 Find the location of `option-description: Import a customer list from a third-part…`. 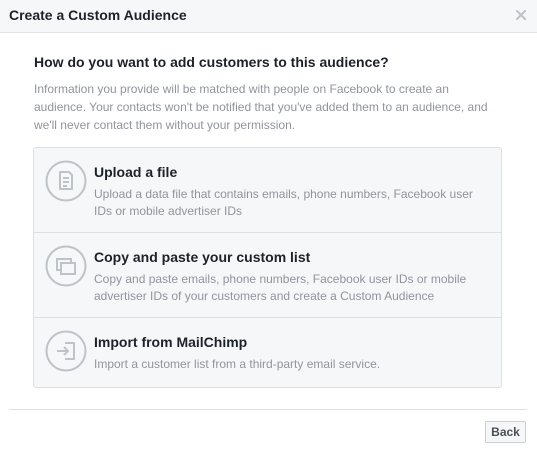

option-description: Import a customer list from a third-part… is located at coordinates (237, 364).